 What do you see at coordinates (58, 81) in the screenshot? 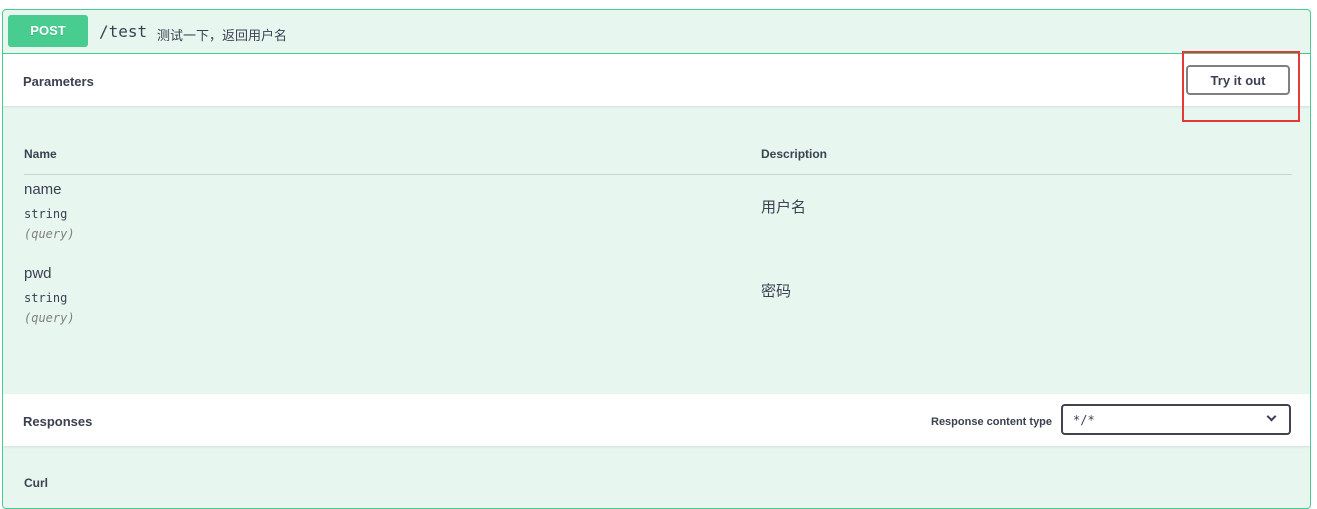
I see `parameters-title: Parameters` at bounding box center [58, 81].